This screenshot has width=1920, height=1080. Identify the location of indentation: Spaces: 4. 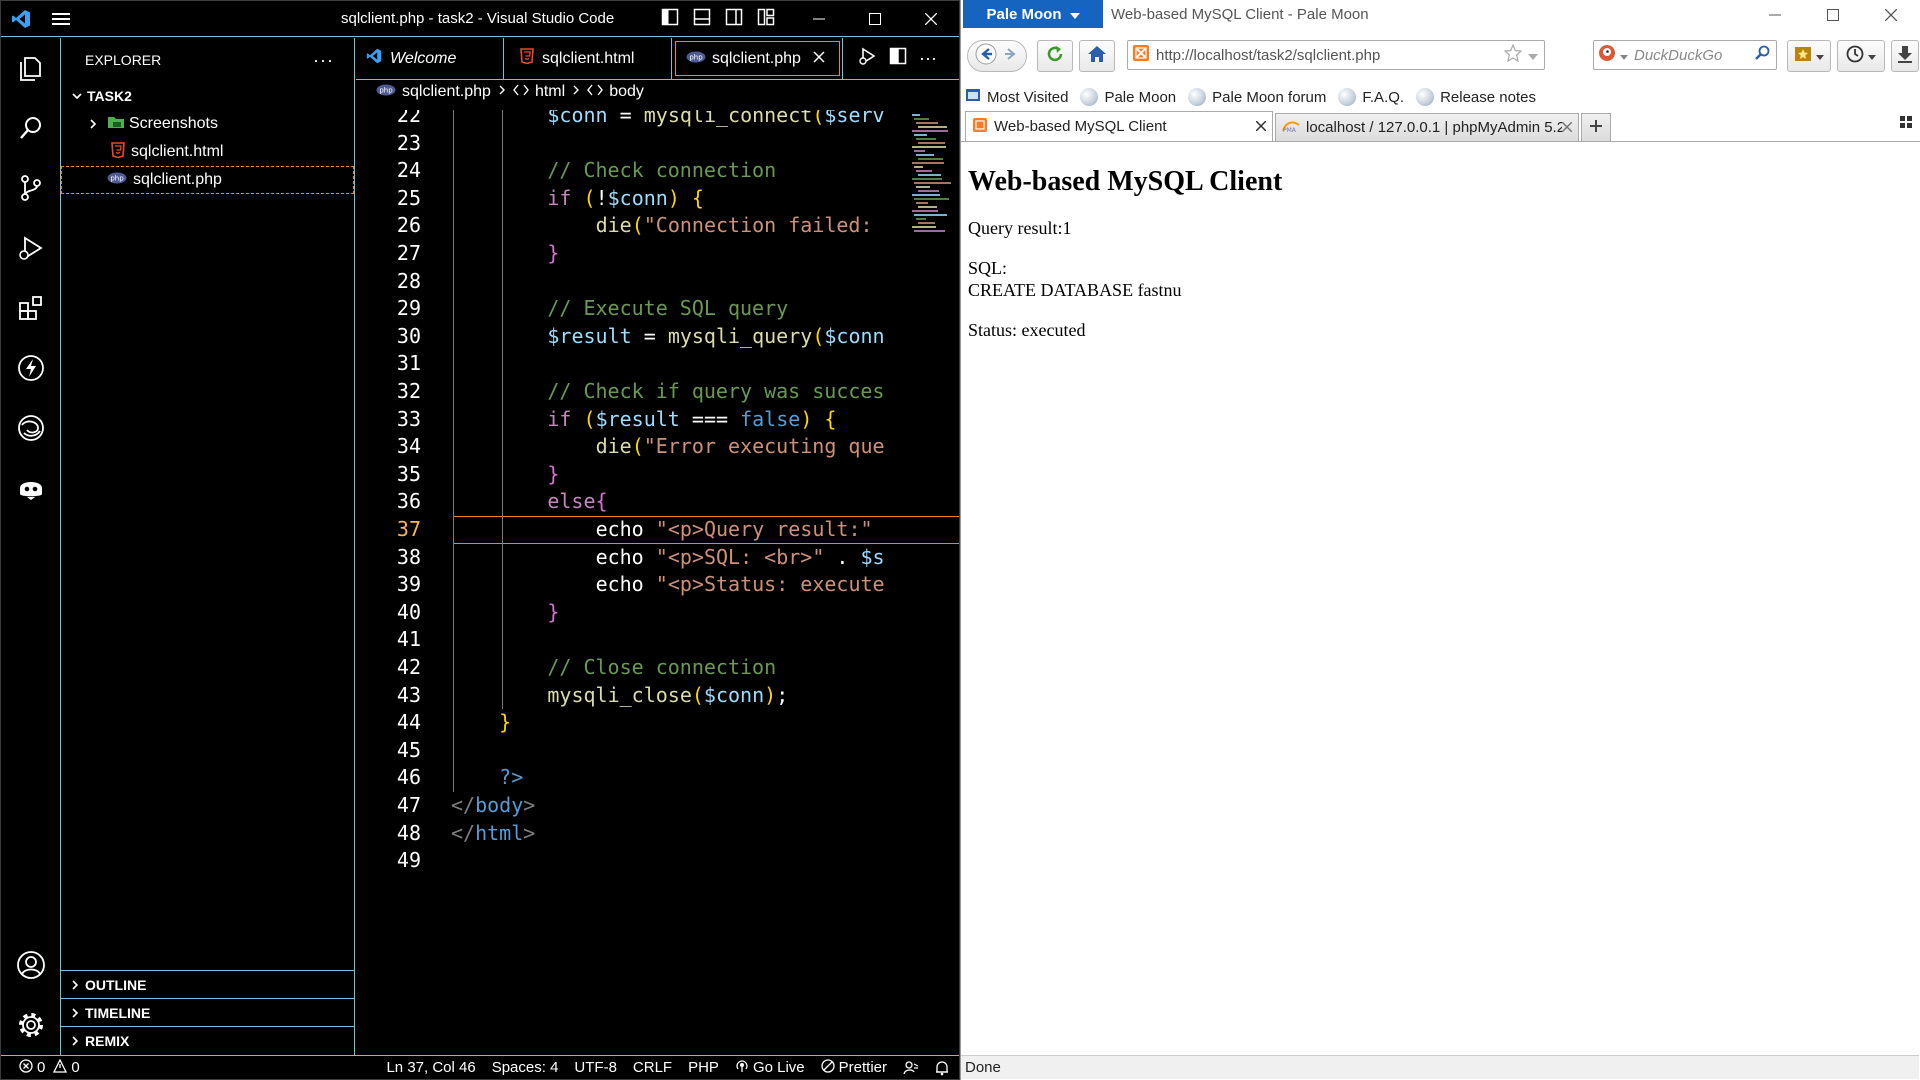
(525, 1067).